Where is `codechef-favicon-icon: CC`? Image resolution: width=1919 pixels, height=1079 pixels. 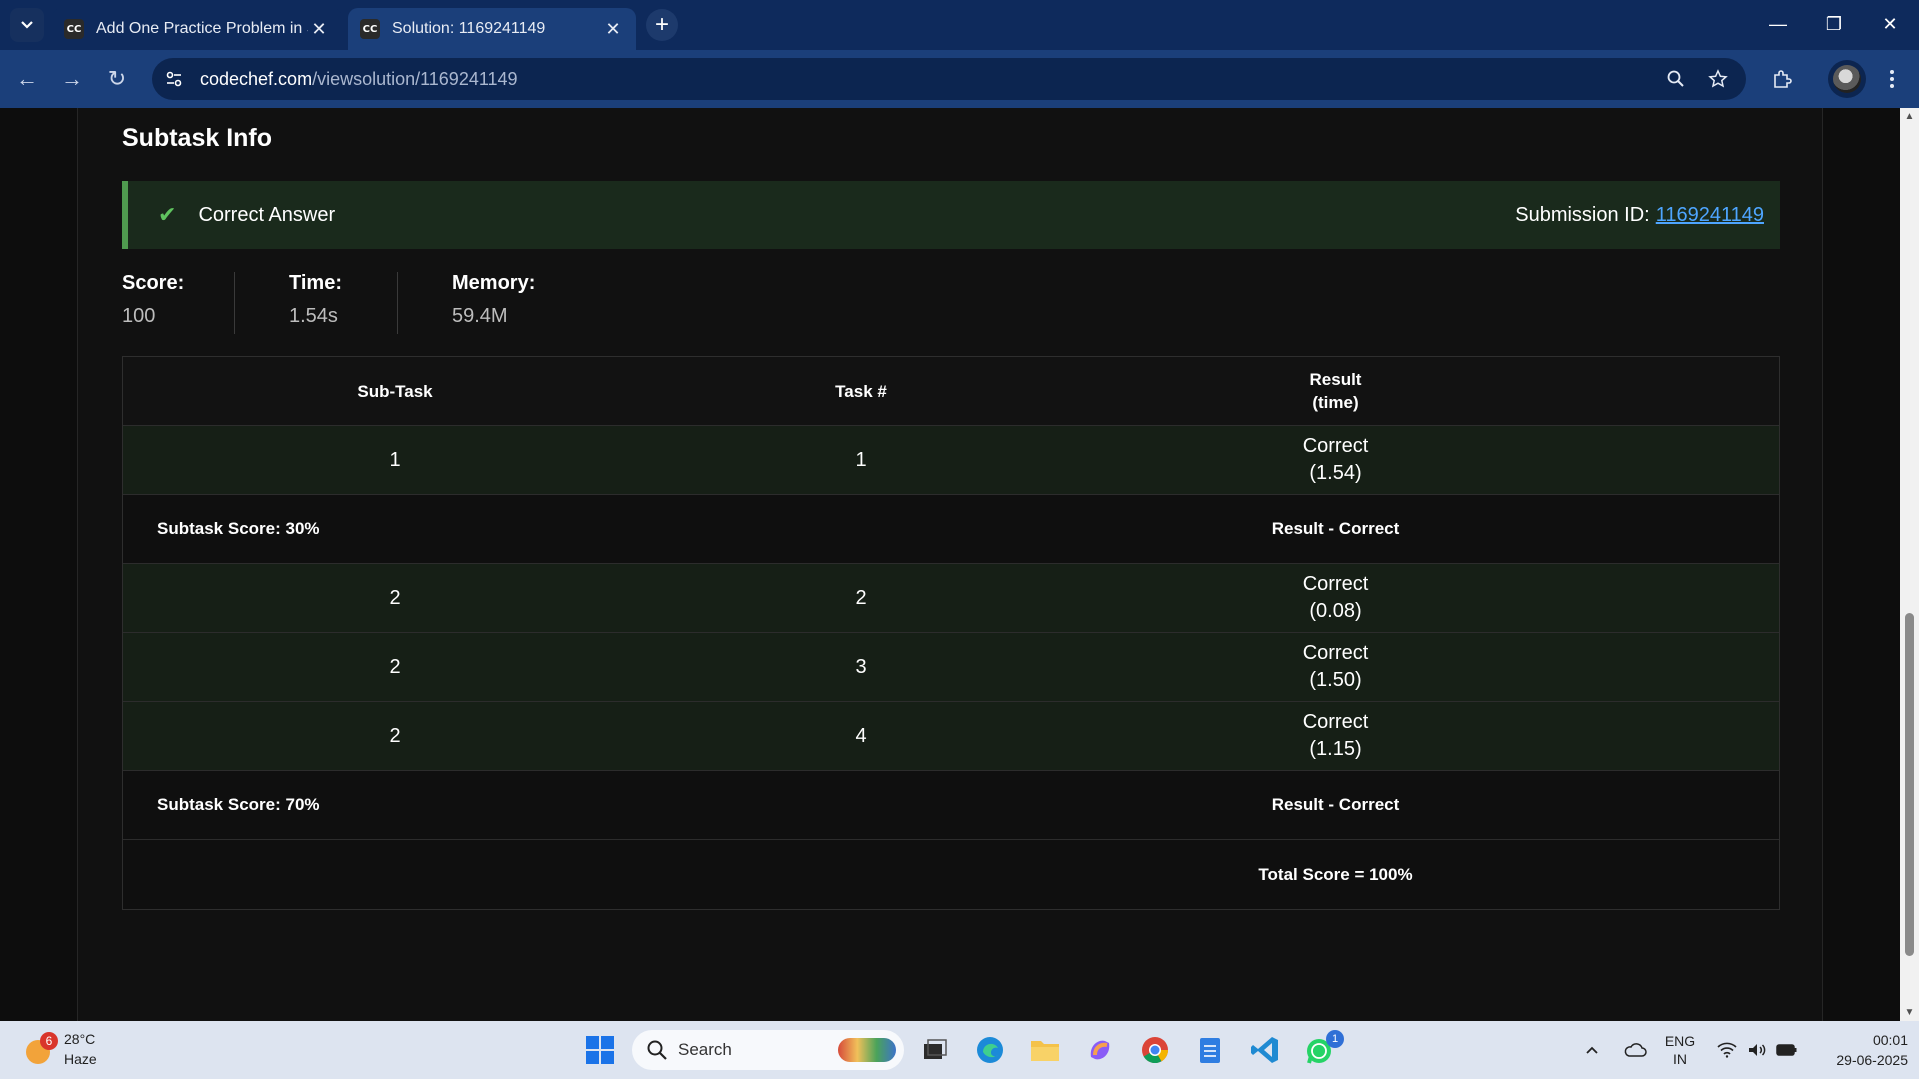 codechef-favicon-icon: CC is located at coordinates (74, 29).